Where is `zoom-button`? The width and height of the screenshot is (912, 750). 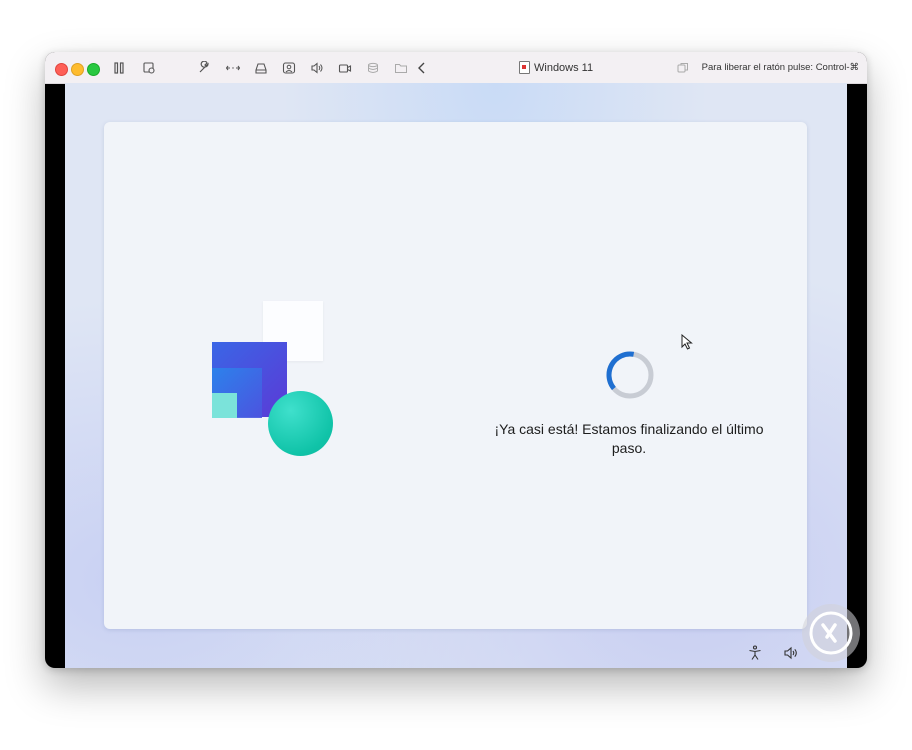 zoom-button is located at coordinates (93, 69).